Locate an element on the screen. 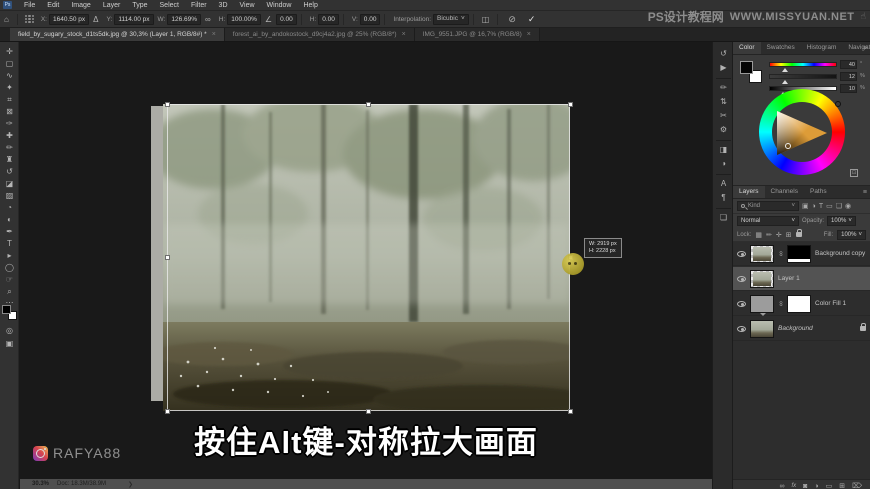 This screenshot has height=489, width=870. filter-type-layers-icon: T is located at coordinates (821, 206).